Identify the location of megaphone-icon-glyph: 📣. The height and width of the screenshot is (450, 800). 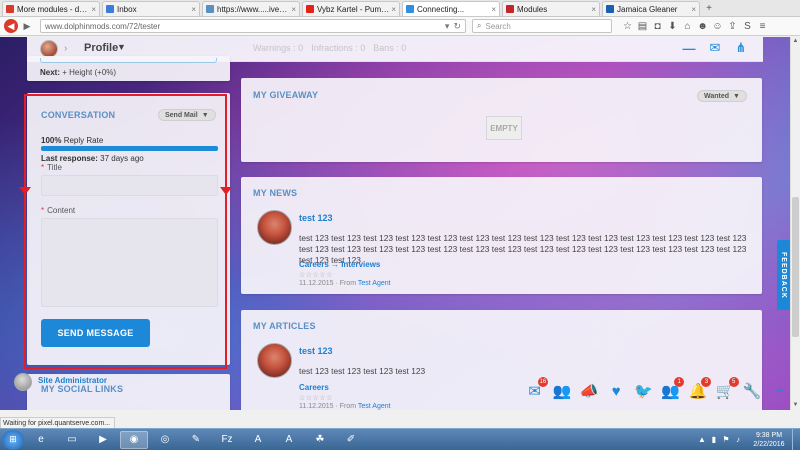
(589, 391).